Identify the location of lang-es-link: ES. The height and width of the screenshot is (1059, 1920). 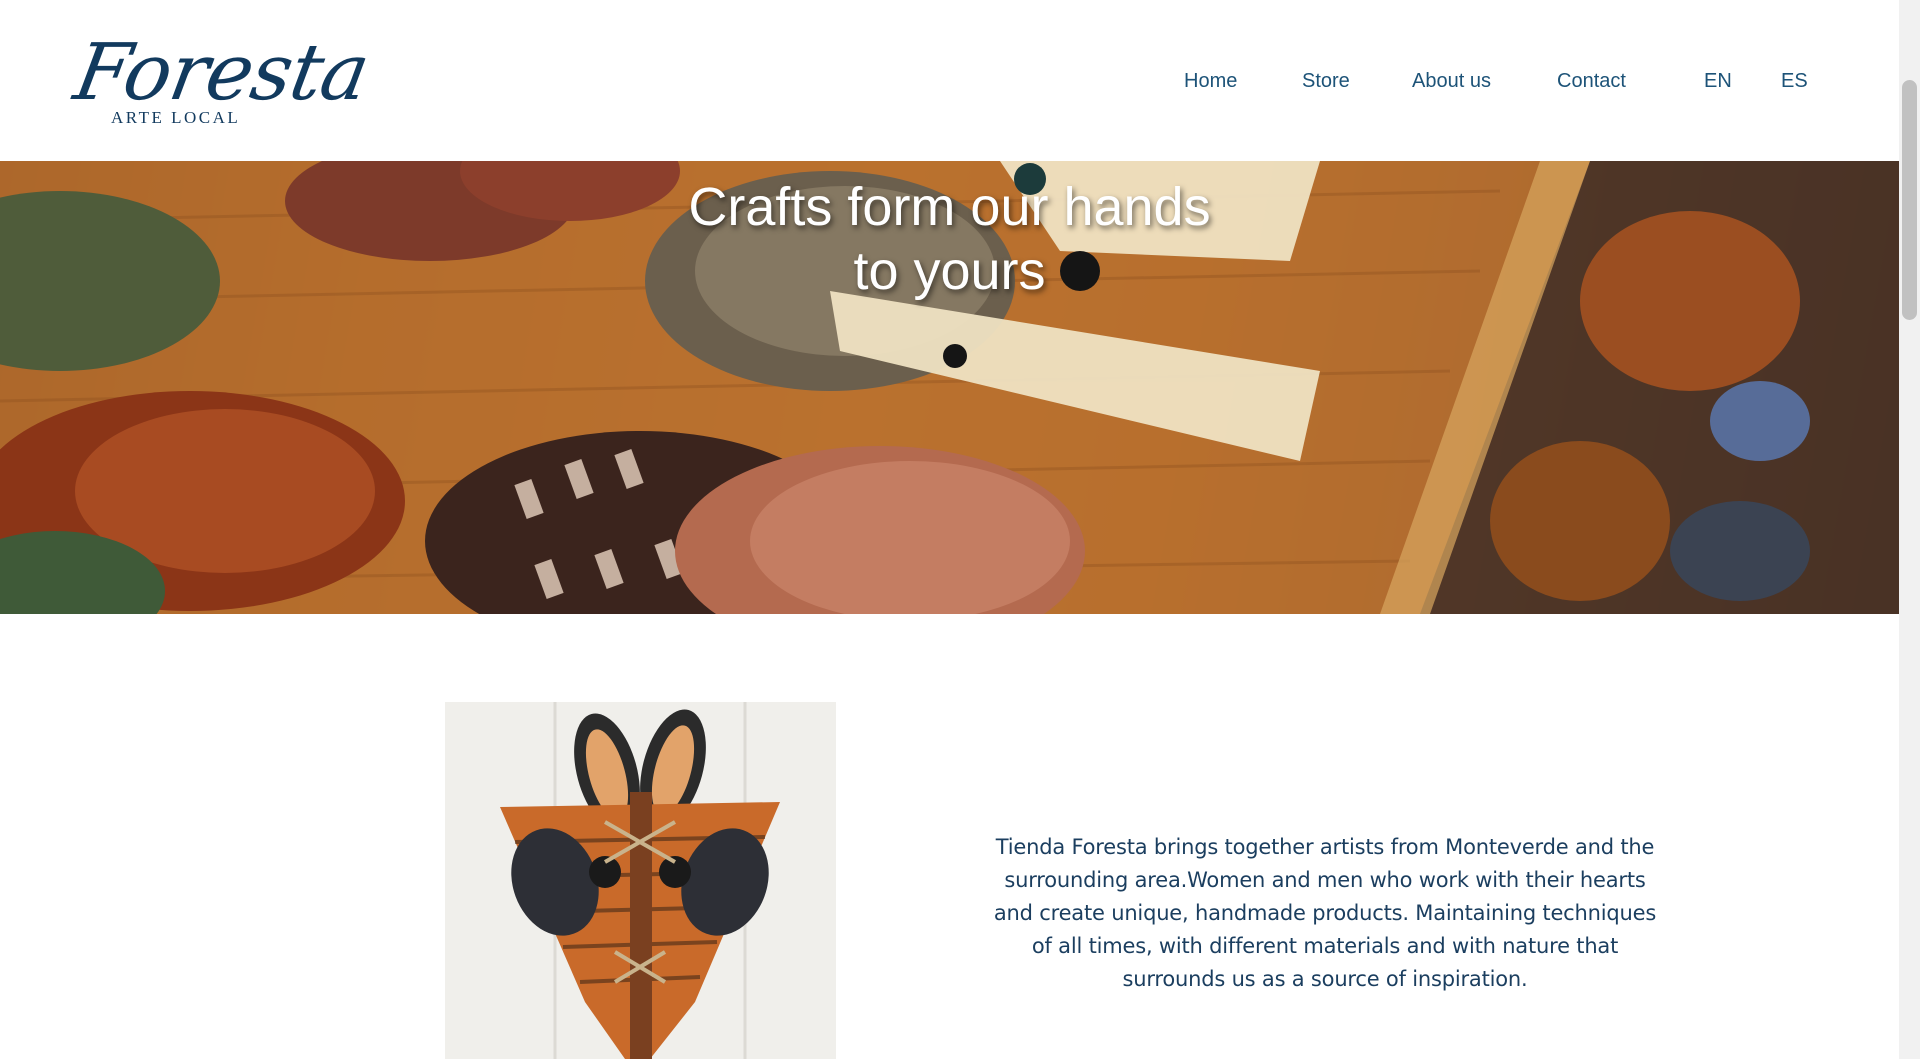
(1794, 81).